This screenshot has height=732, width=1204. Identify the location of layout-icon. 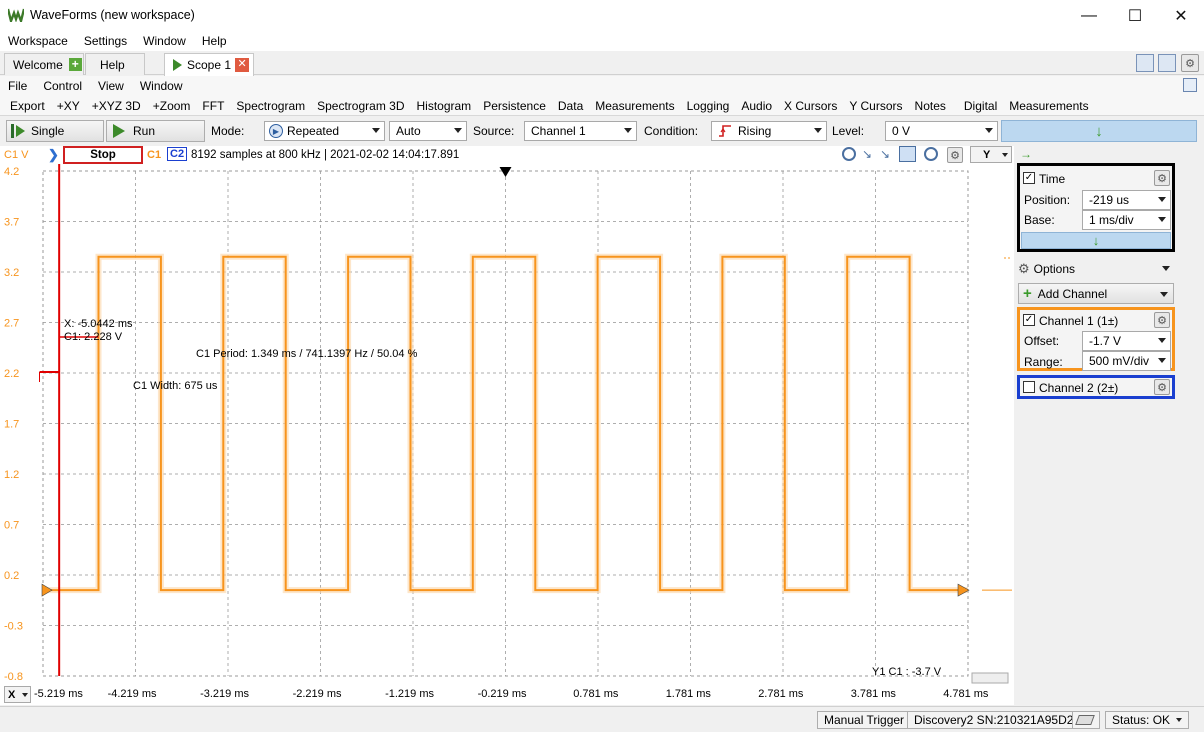
(1145, 63).